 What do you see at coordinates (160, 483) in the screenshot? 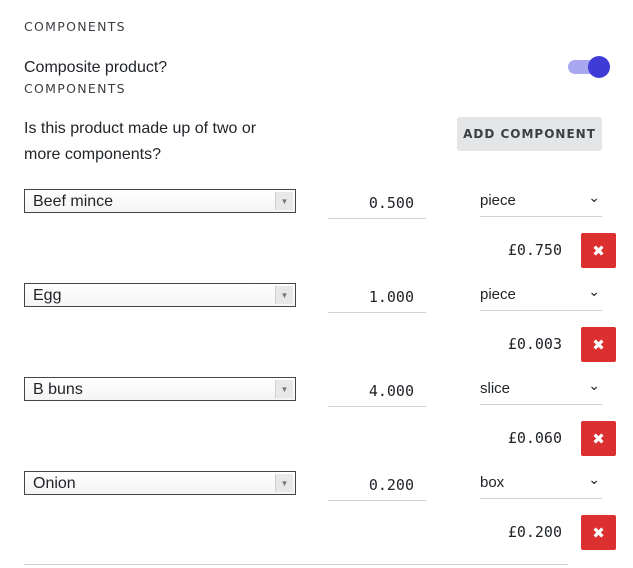
I see `component-select: Onion ▼` at bounding box center [160, 483].